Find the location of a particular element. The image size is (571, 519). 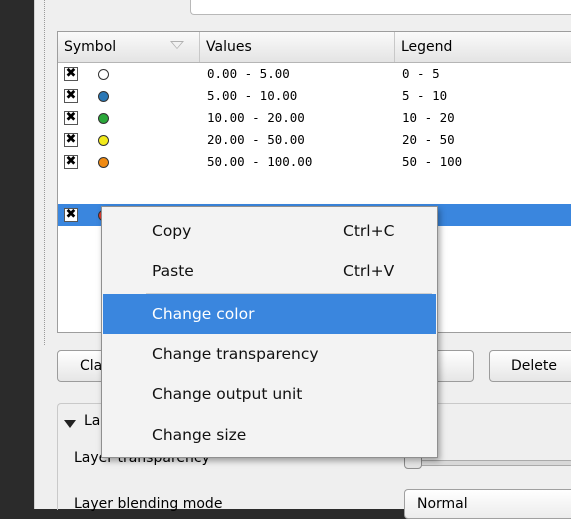

menu-item-change-output-unit: Change output unit is located at coordinates (269, 394).